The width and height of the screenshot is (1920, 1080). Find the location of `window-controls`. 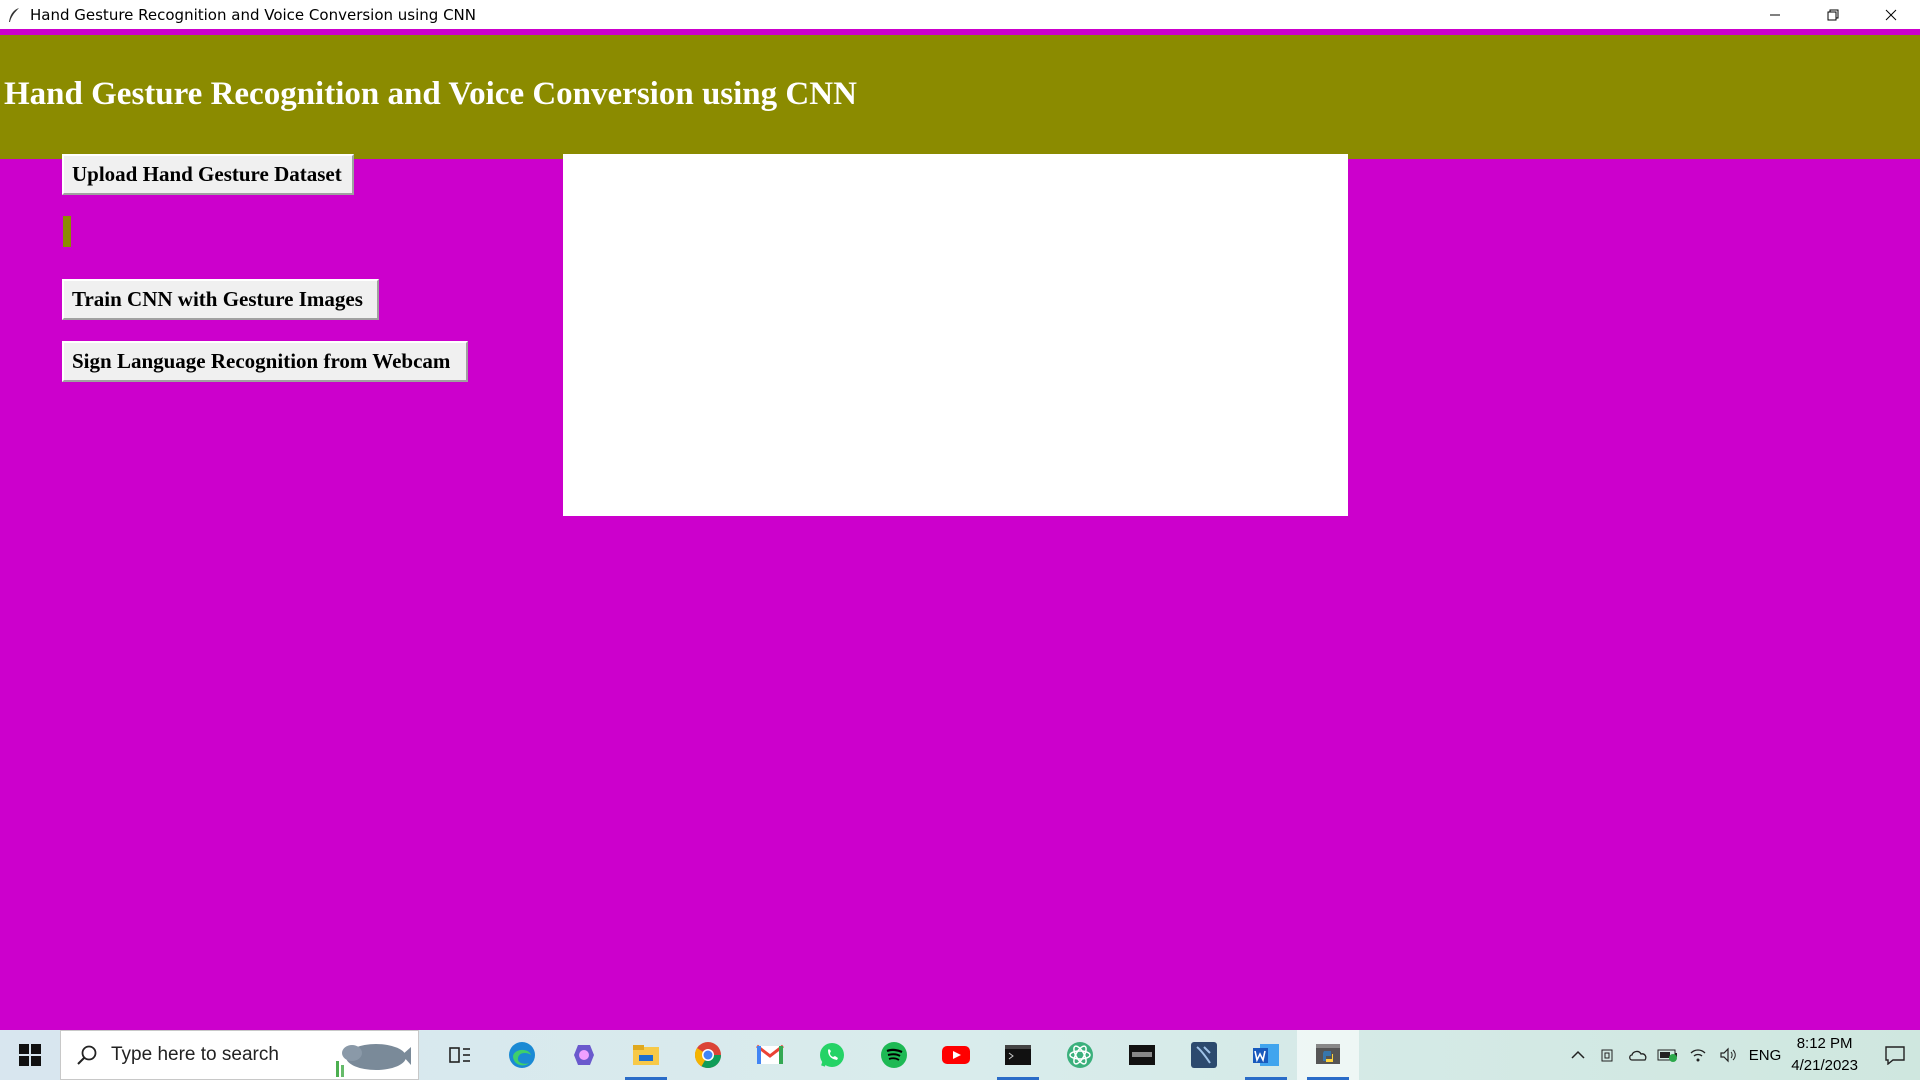

window-controls is located at coordinates (1833, 14).